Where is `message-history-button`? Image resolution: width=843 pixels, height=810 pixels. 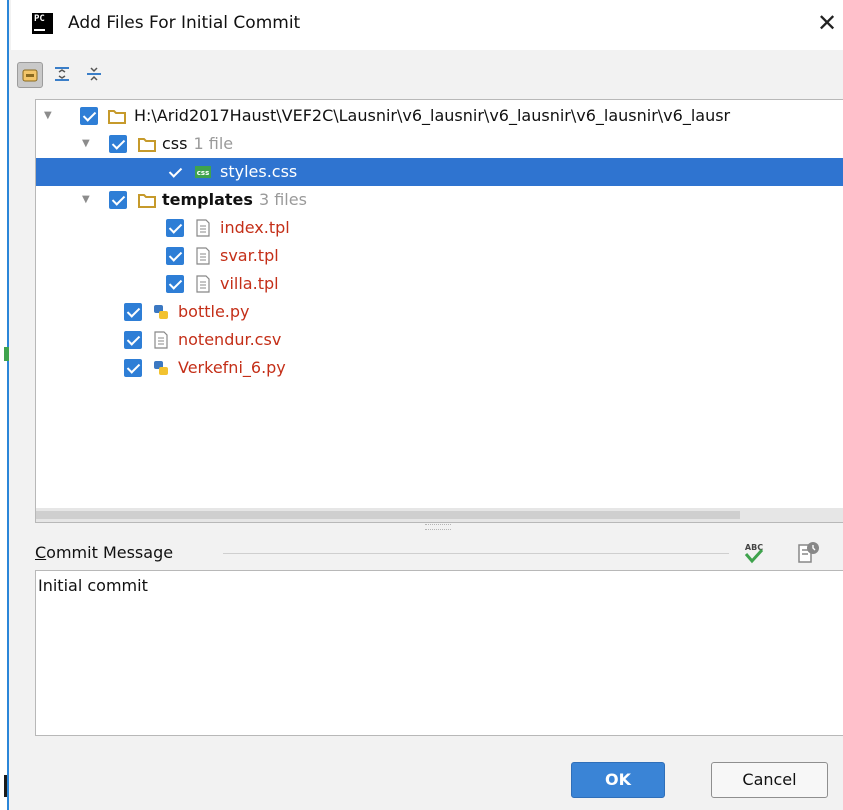
message-history-button is located at coordinates (808, 553).